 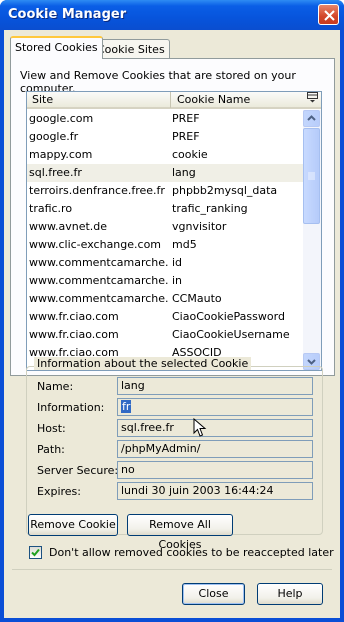 I want to click on checkmark-icon, so click(x=35, y=552).